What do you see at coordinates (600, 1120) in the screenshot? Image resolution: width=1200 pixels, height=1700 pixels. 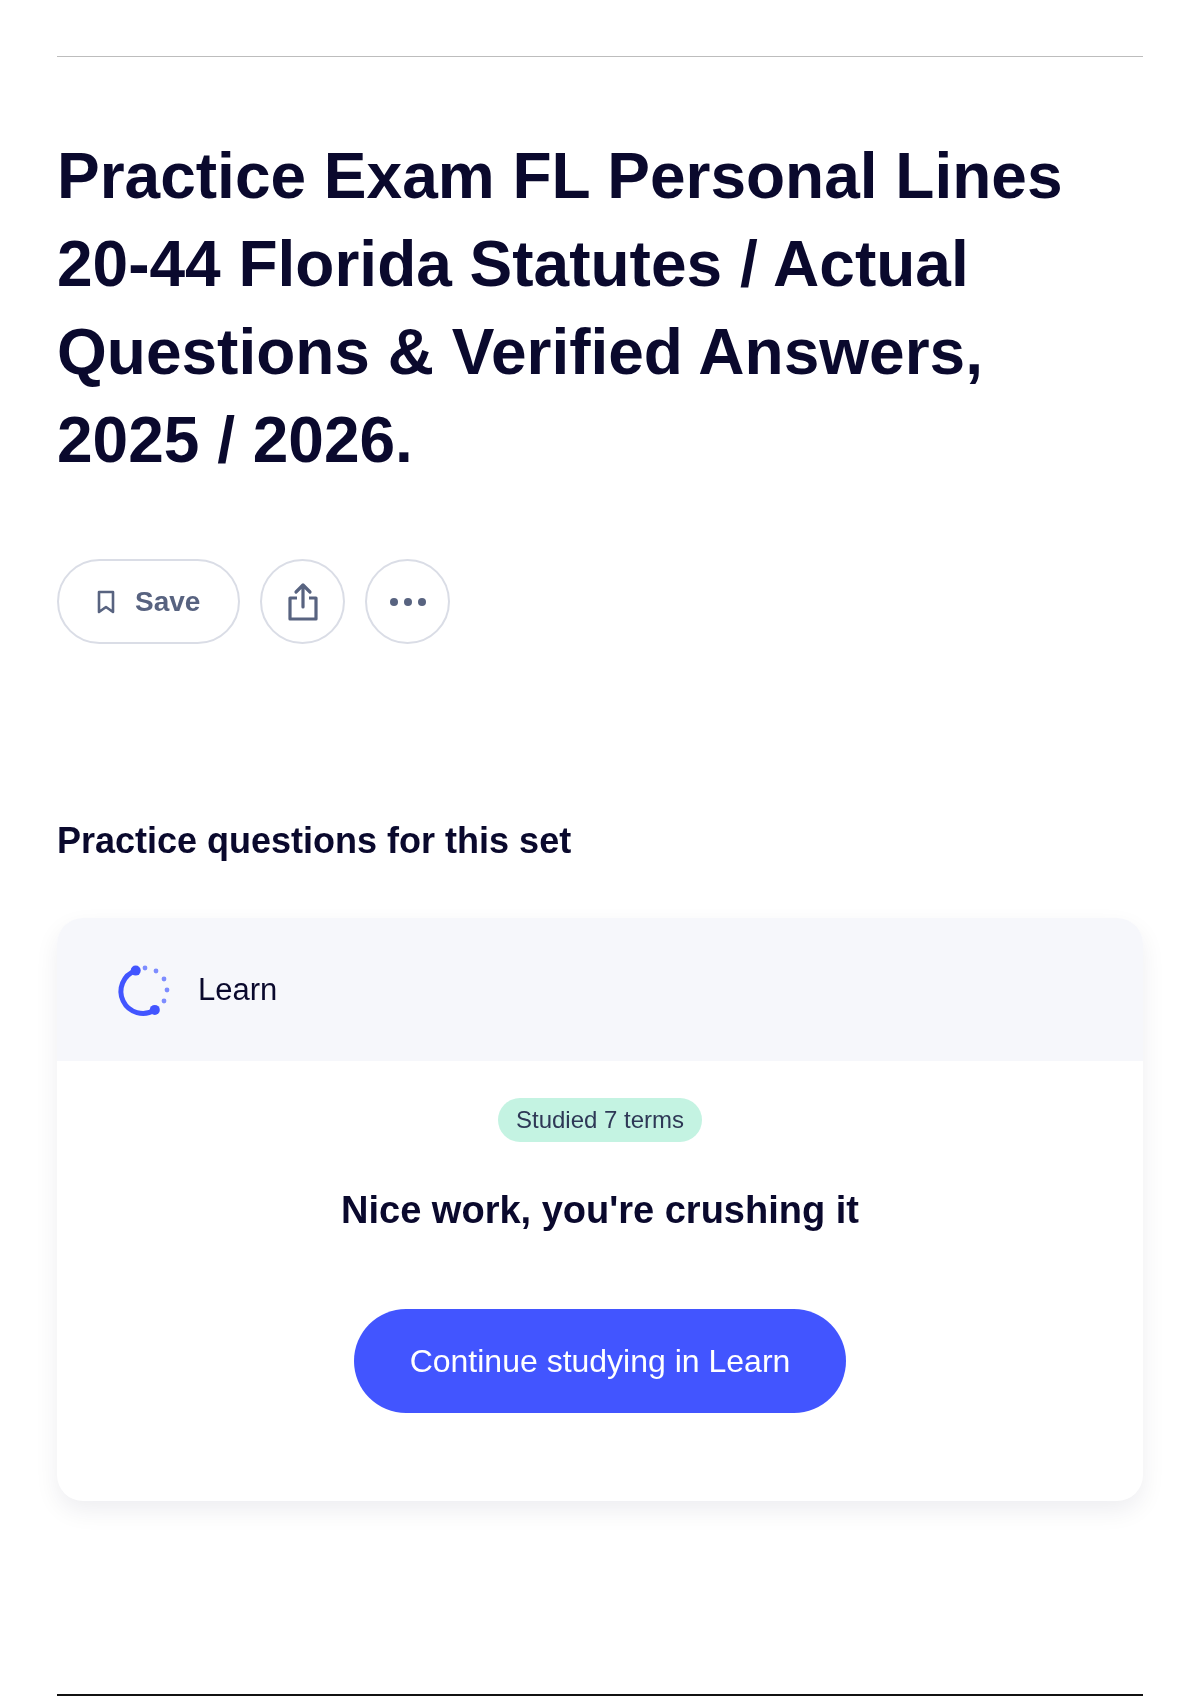 I see `progress-badge: Studied 7 terms` at bounding box center [600, 1120].